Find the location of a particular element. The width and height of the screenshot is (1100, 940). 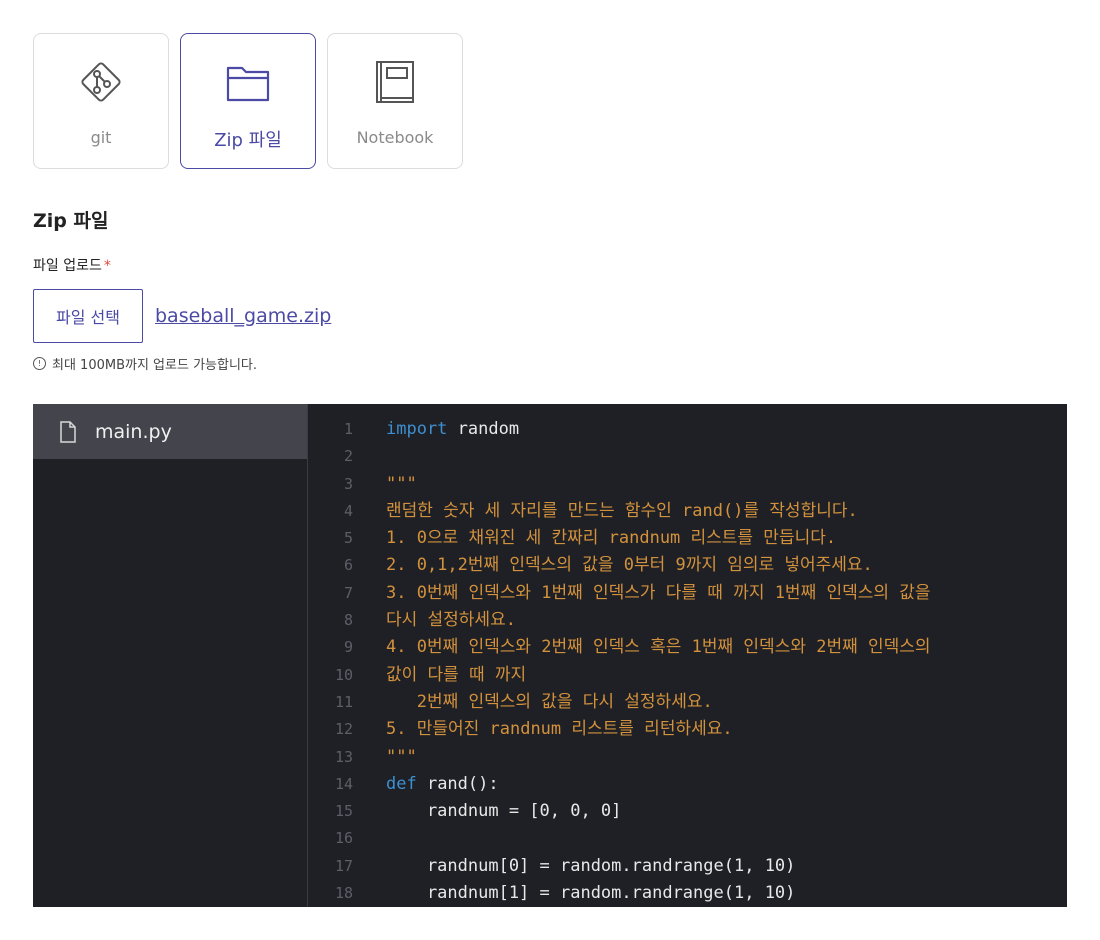

uploaded-file-link: baseball_game.zip is located at coordinates (243, 316).